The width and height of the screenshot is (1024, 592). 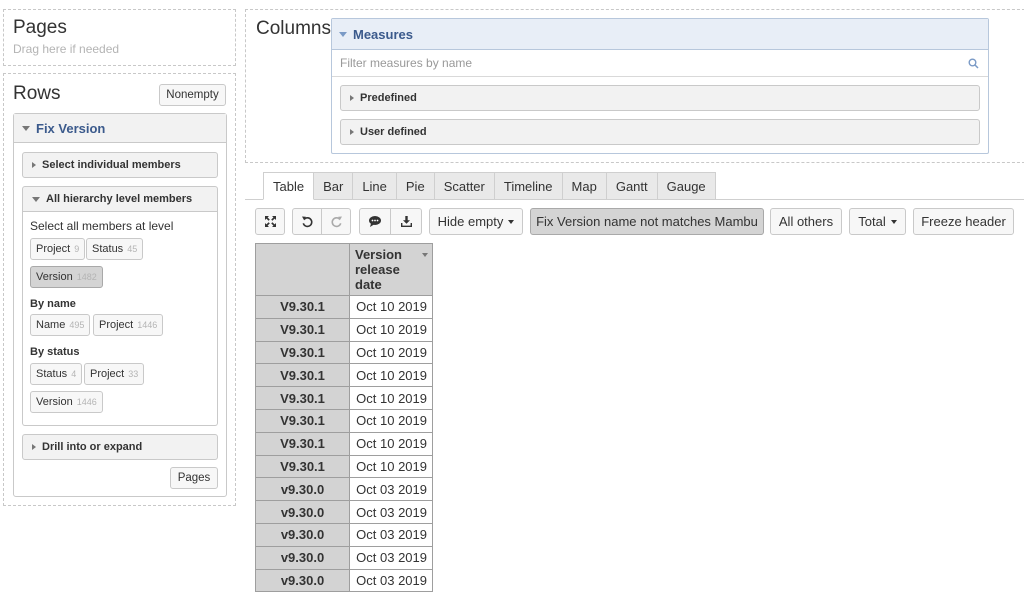 What do you see at coordinates (147, 325) in the screenshot?
I see `chip-count: 1446` at bounding box center [147, 325].